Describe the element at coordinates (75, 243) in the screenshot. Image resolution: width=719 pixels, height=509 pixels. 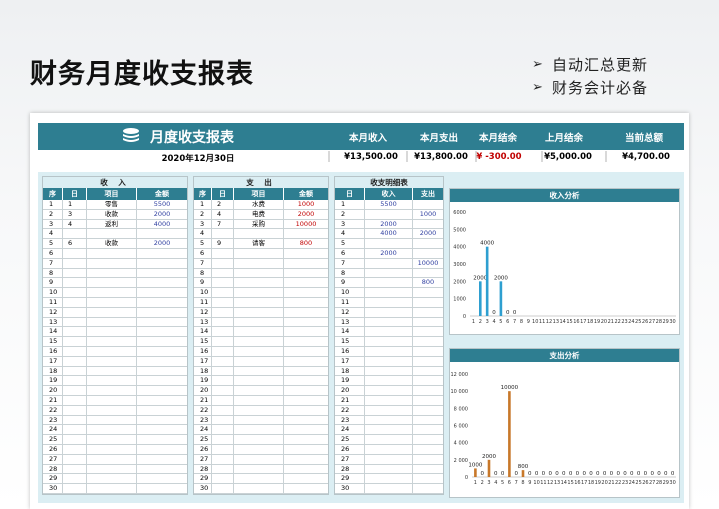
I see `table-cell: 6` at that location.